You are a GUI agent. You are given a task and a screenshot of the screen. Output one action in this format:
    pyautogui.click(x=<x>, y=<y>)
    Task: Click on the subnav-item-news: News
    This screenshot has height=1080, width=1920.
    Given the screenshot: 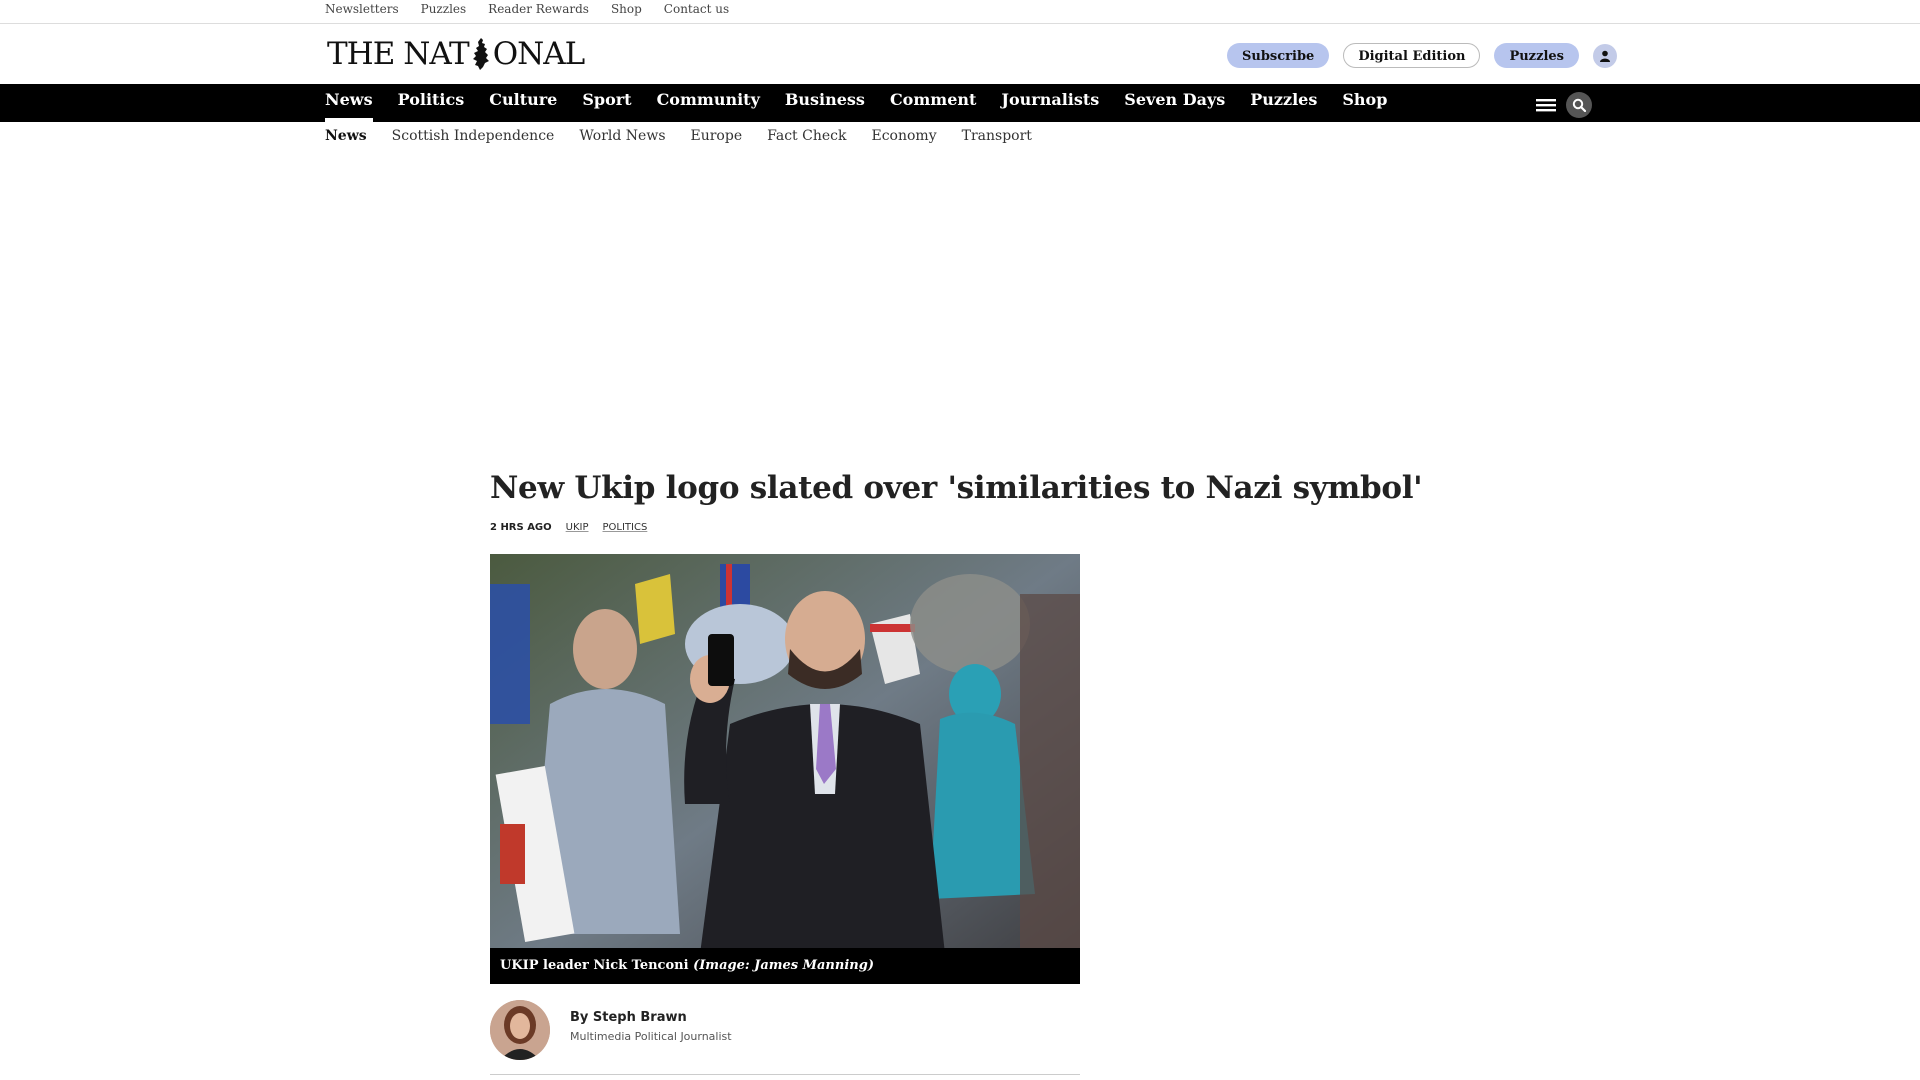 What is the action you would take?
    pyautogui.click(x=346, y=136)
    